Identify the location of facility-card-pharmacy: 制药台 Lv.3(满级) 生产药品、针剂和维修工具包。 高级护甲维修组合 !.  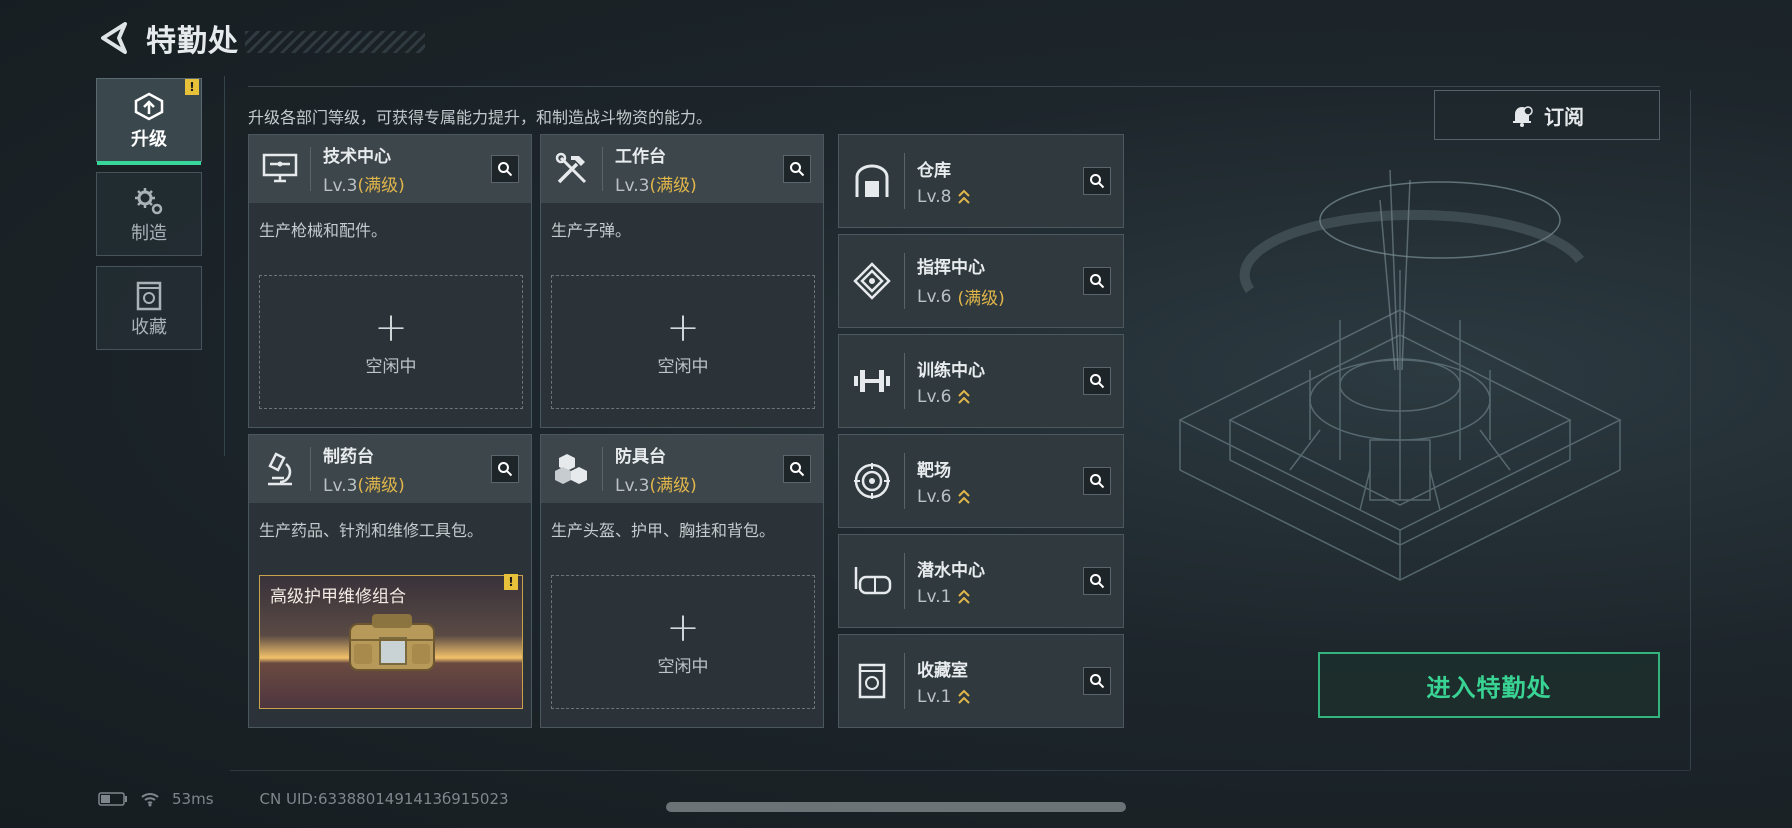
(390, 581).